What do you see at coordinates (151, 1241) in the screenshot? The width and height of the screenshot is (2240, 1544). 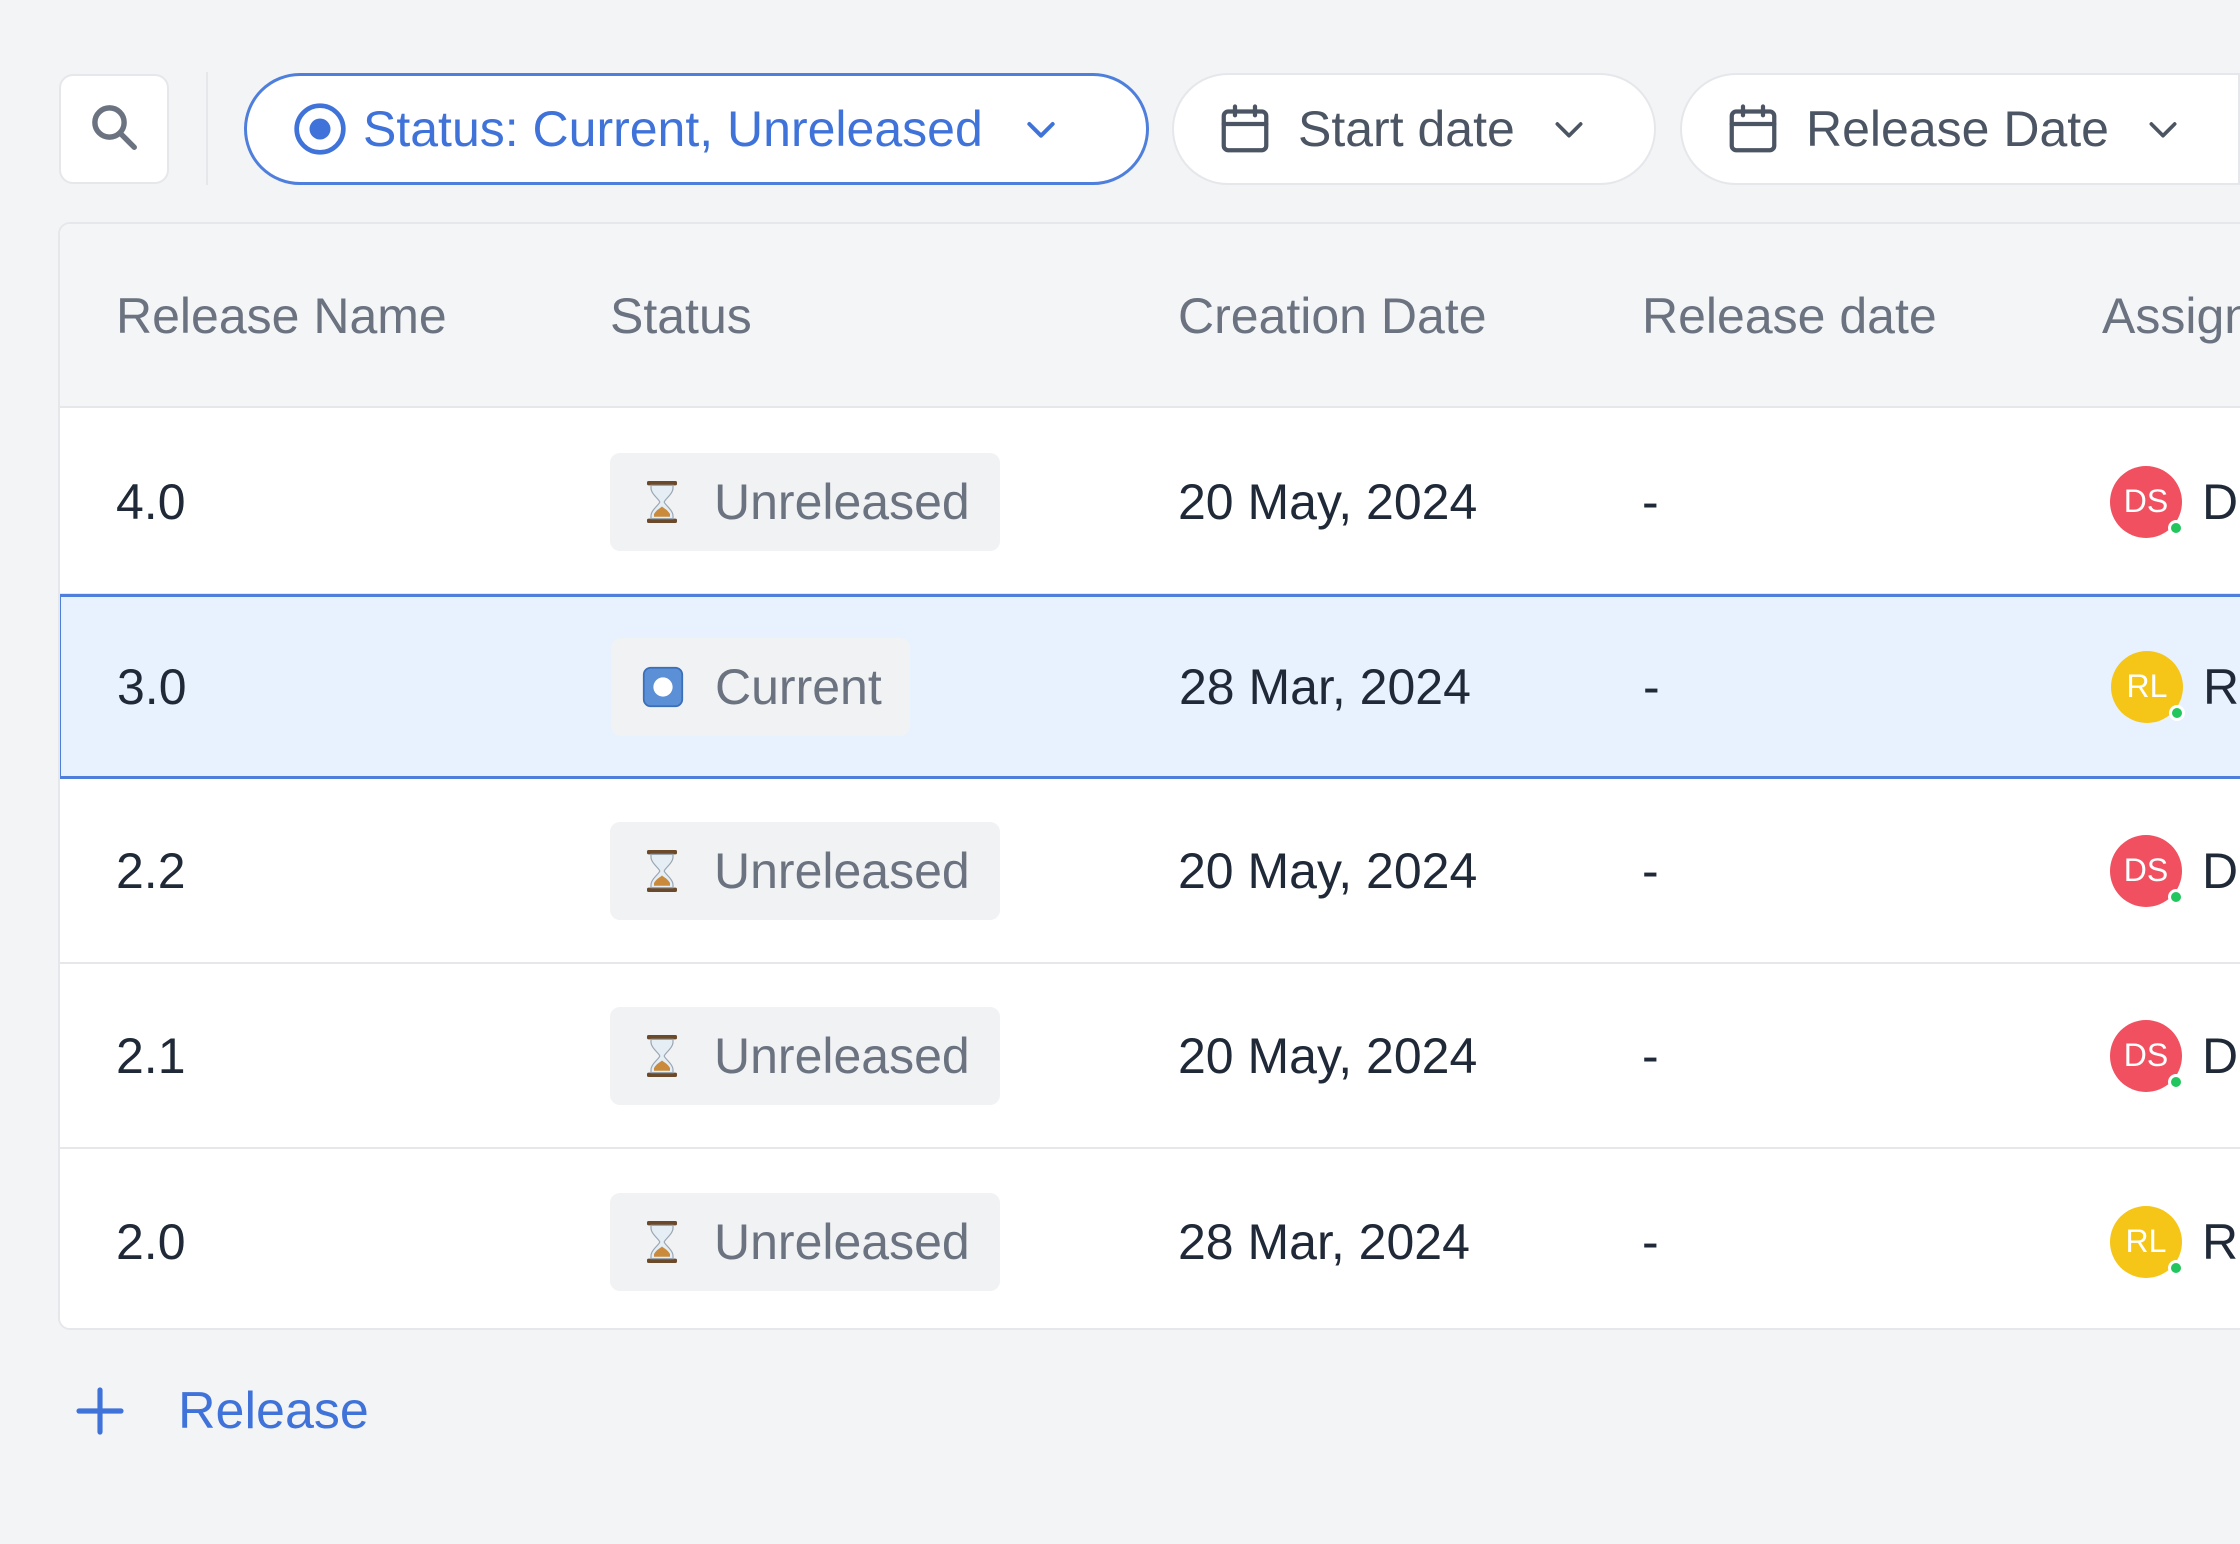 I see `release-name-cell: 2.0` at bounding box center [151, 1241].